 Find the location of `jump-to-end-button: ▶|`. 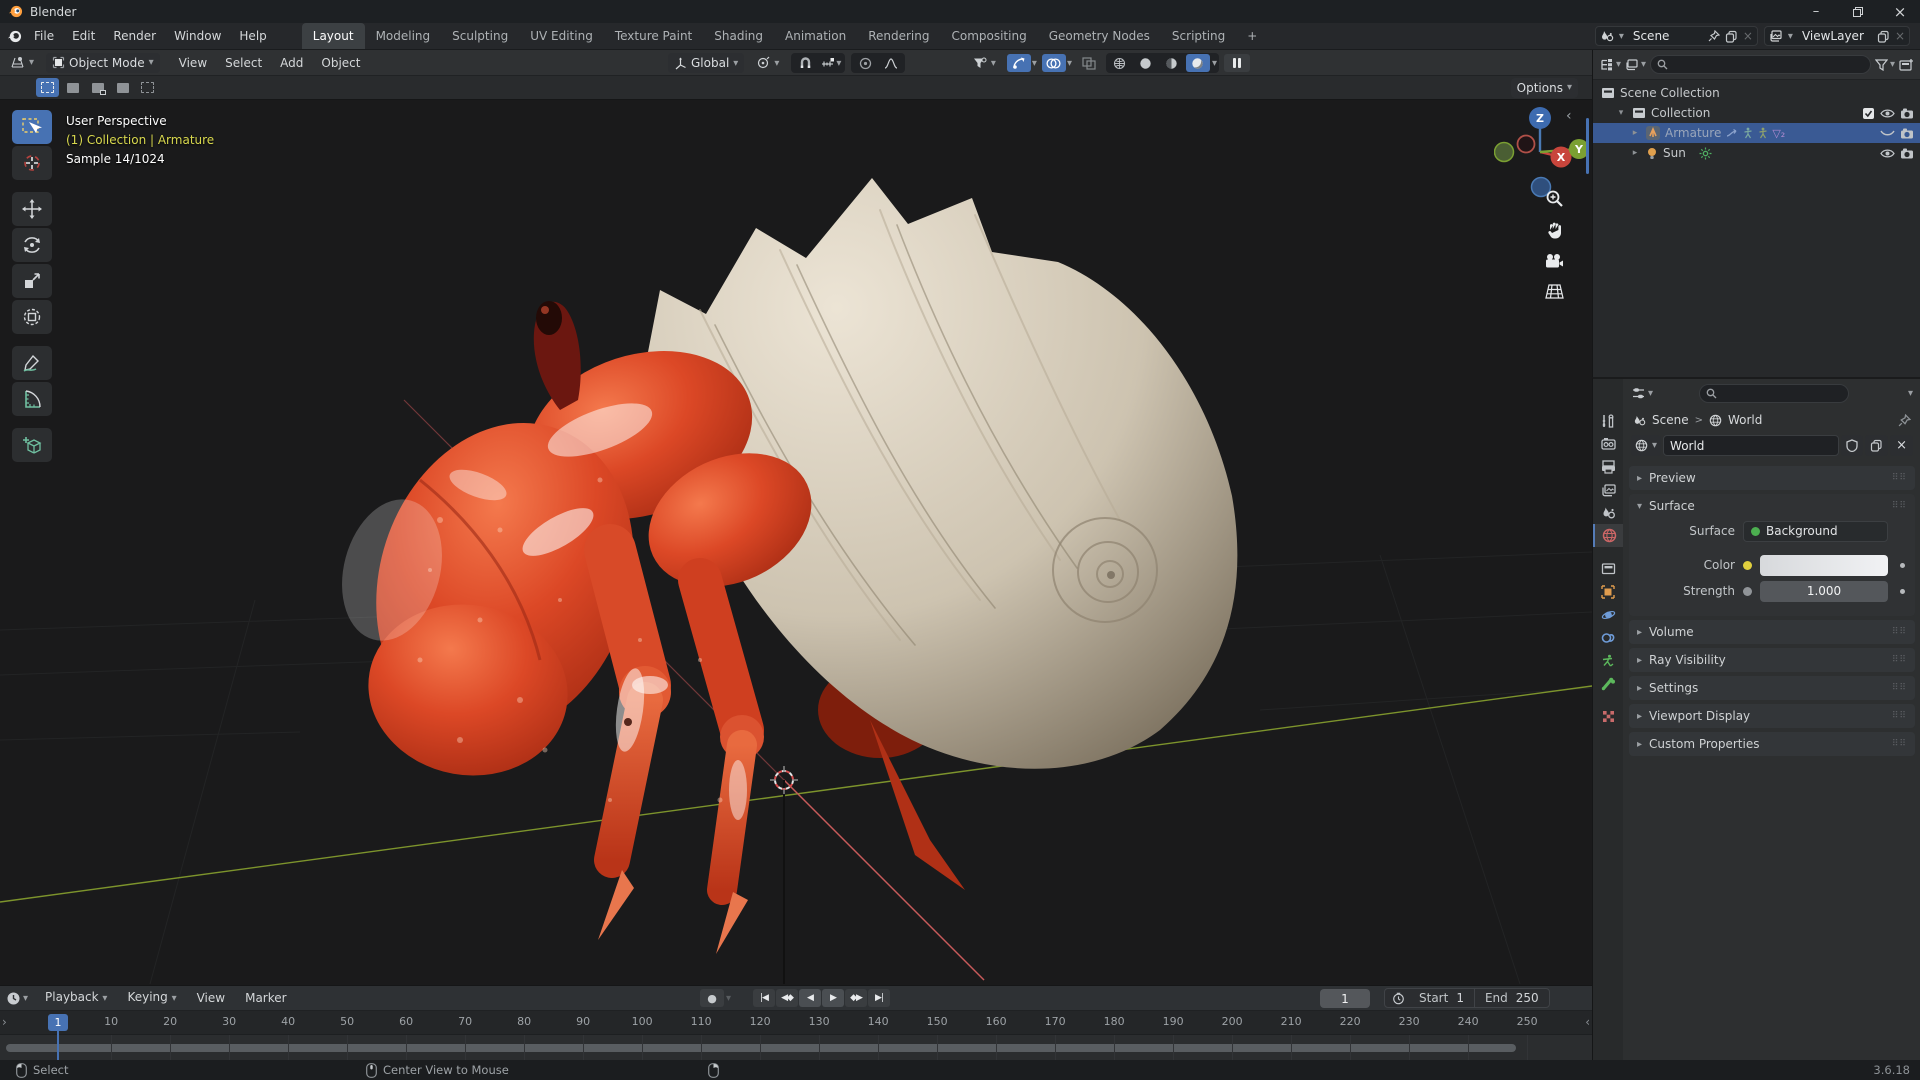

jump-to-end-button: ▶| is located at coordinates (879, 998).